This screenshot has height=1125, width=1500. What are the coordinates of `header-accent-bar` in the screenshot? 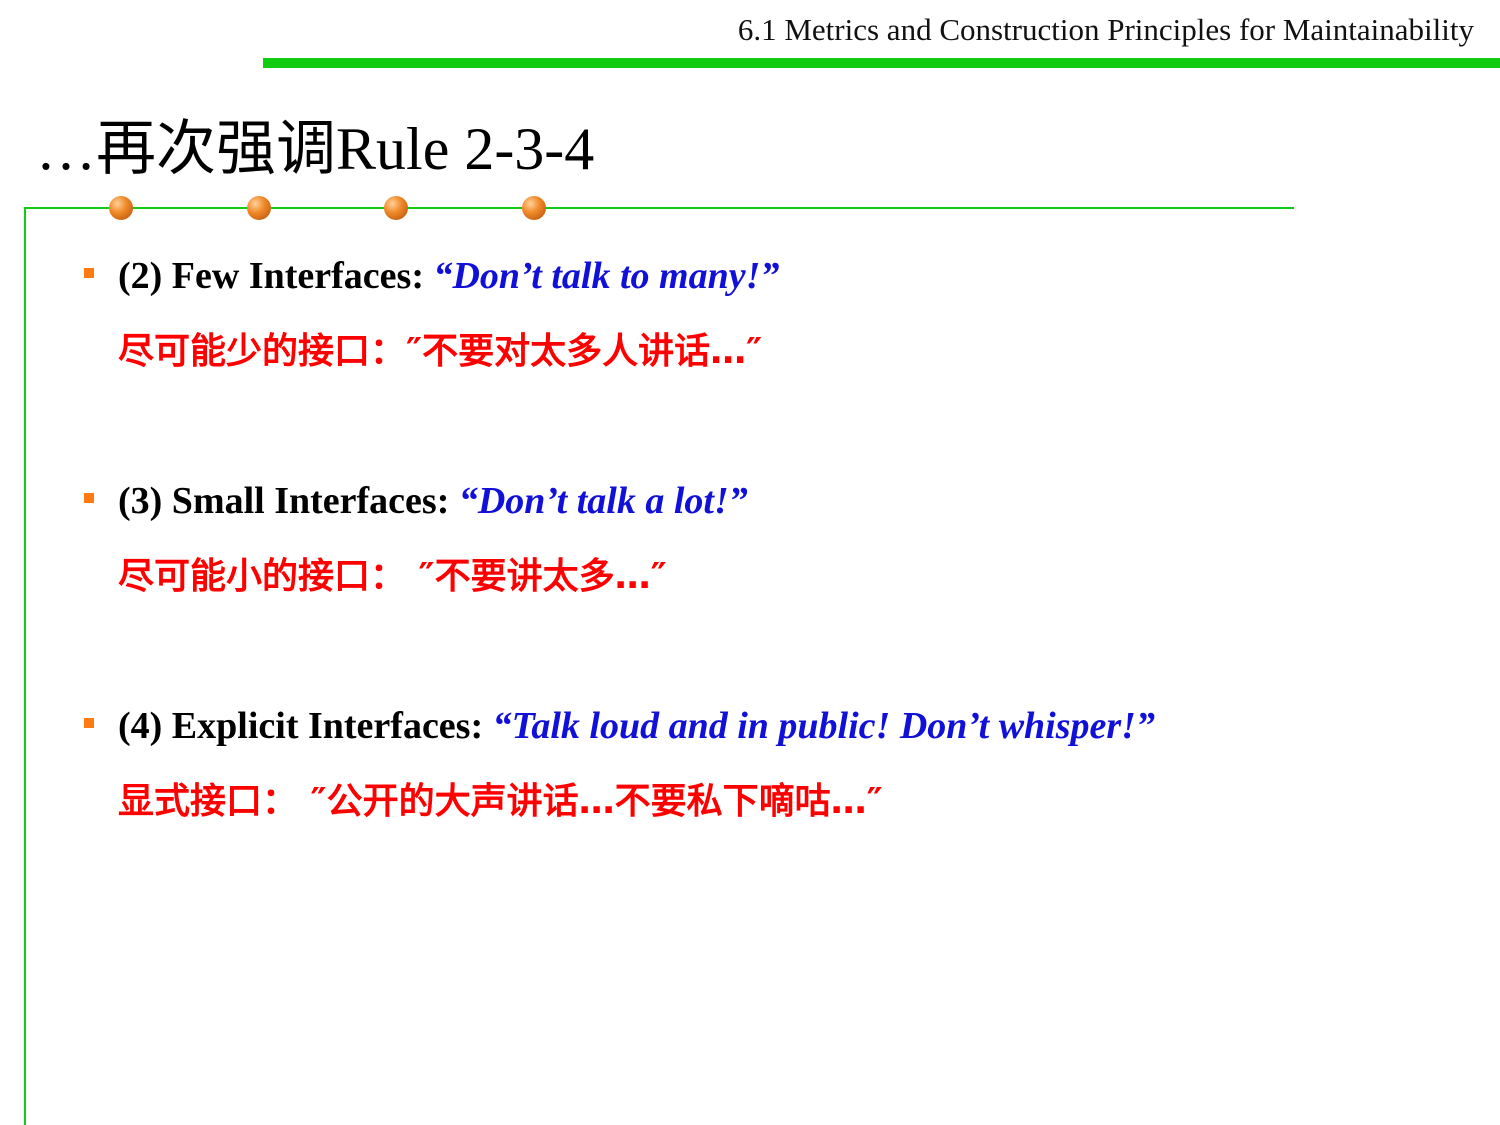 It's located at (881, 63).